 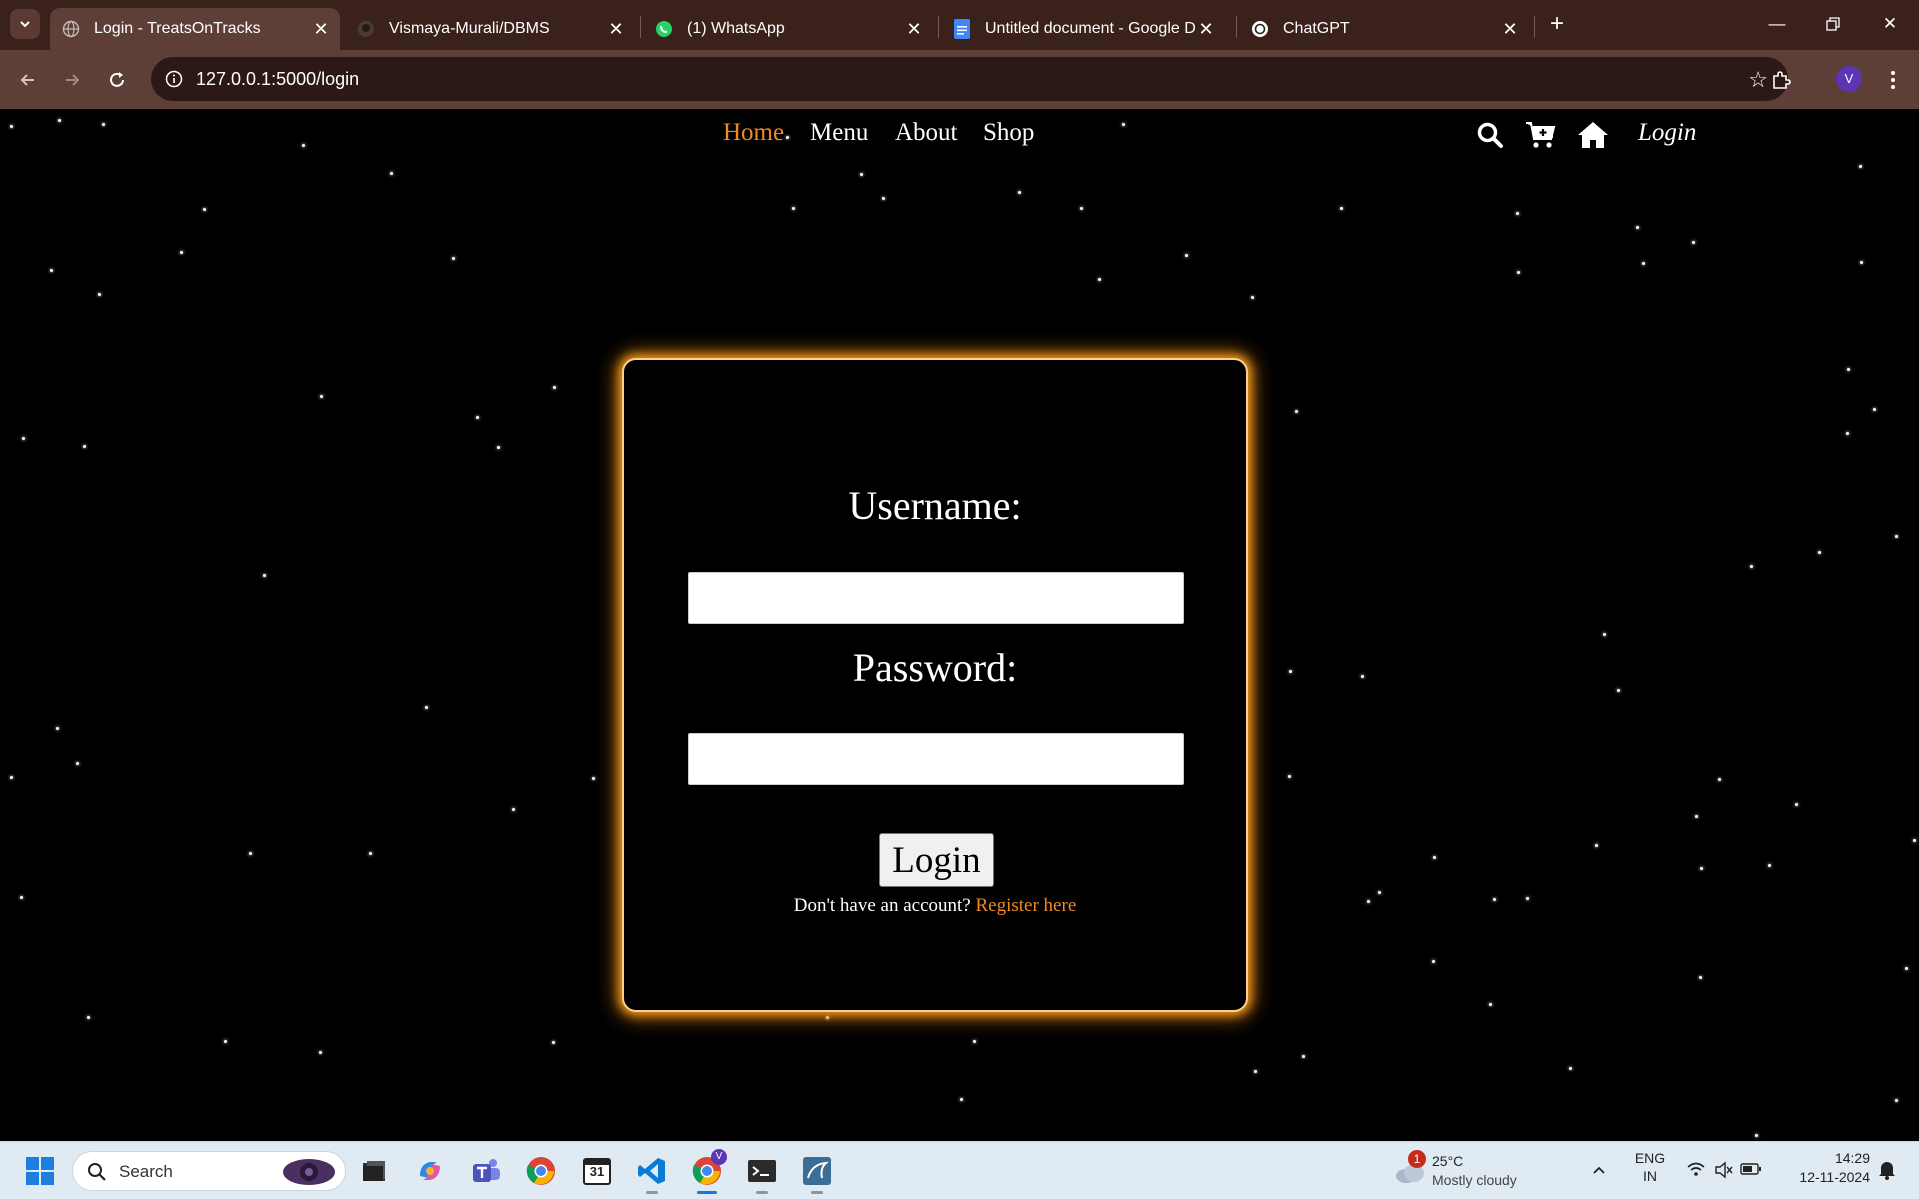 What do you see at coordinates (1025, 905) in the screenshot?
I see `register-link: Register here` at bounding box center [1025, 905].